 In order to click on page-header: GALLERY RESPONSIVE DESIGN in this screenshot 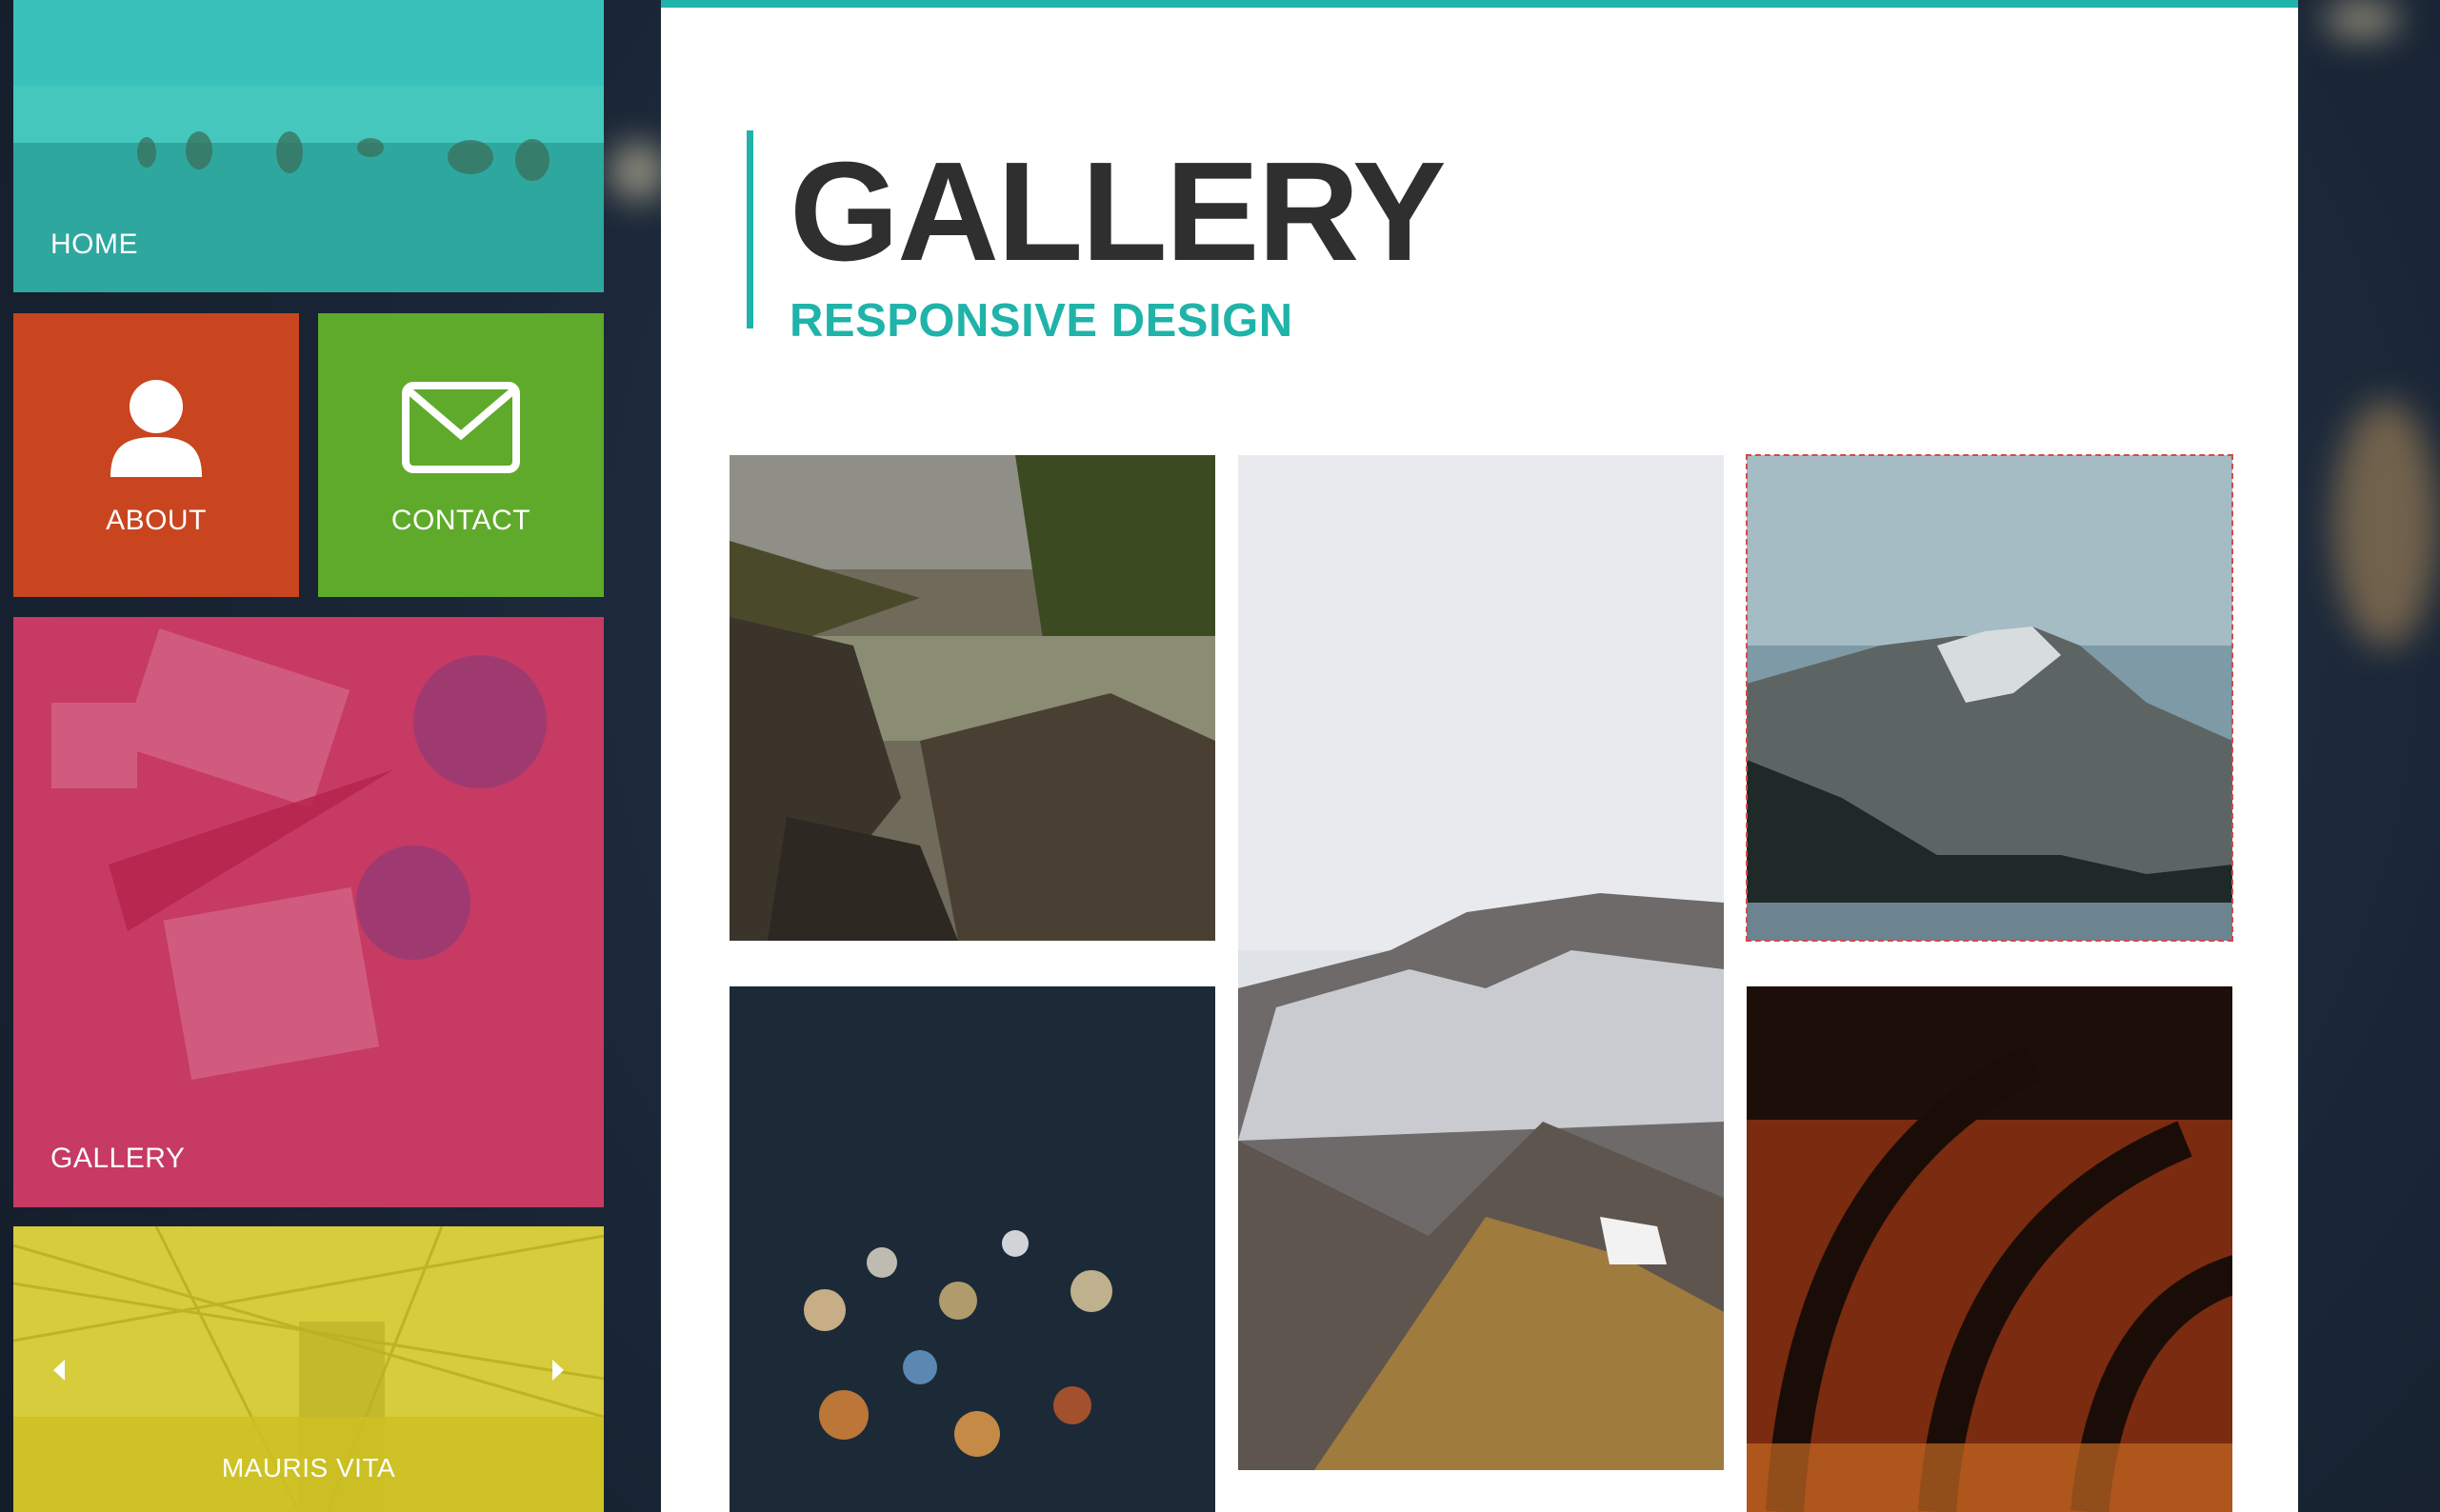, I will do `click(1097, 238)`.